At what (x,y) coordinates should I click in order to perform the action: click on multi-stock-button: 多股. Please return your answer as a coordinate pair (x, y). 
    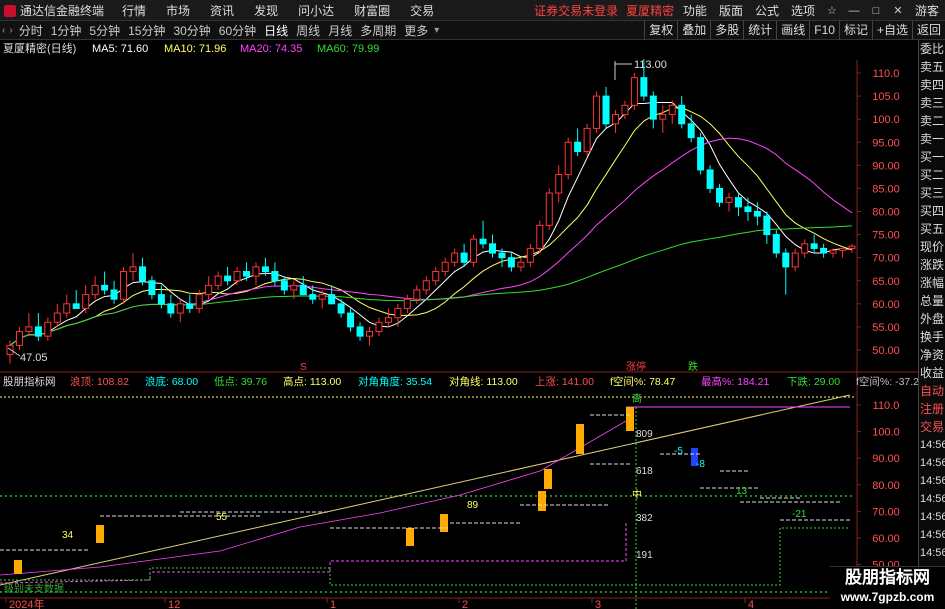
    Looking at the image, I should click on (726, 30).